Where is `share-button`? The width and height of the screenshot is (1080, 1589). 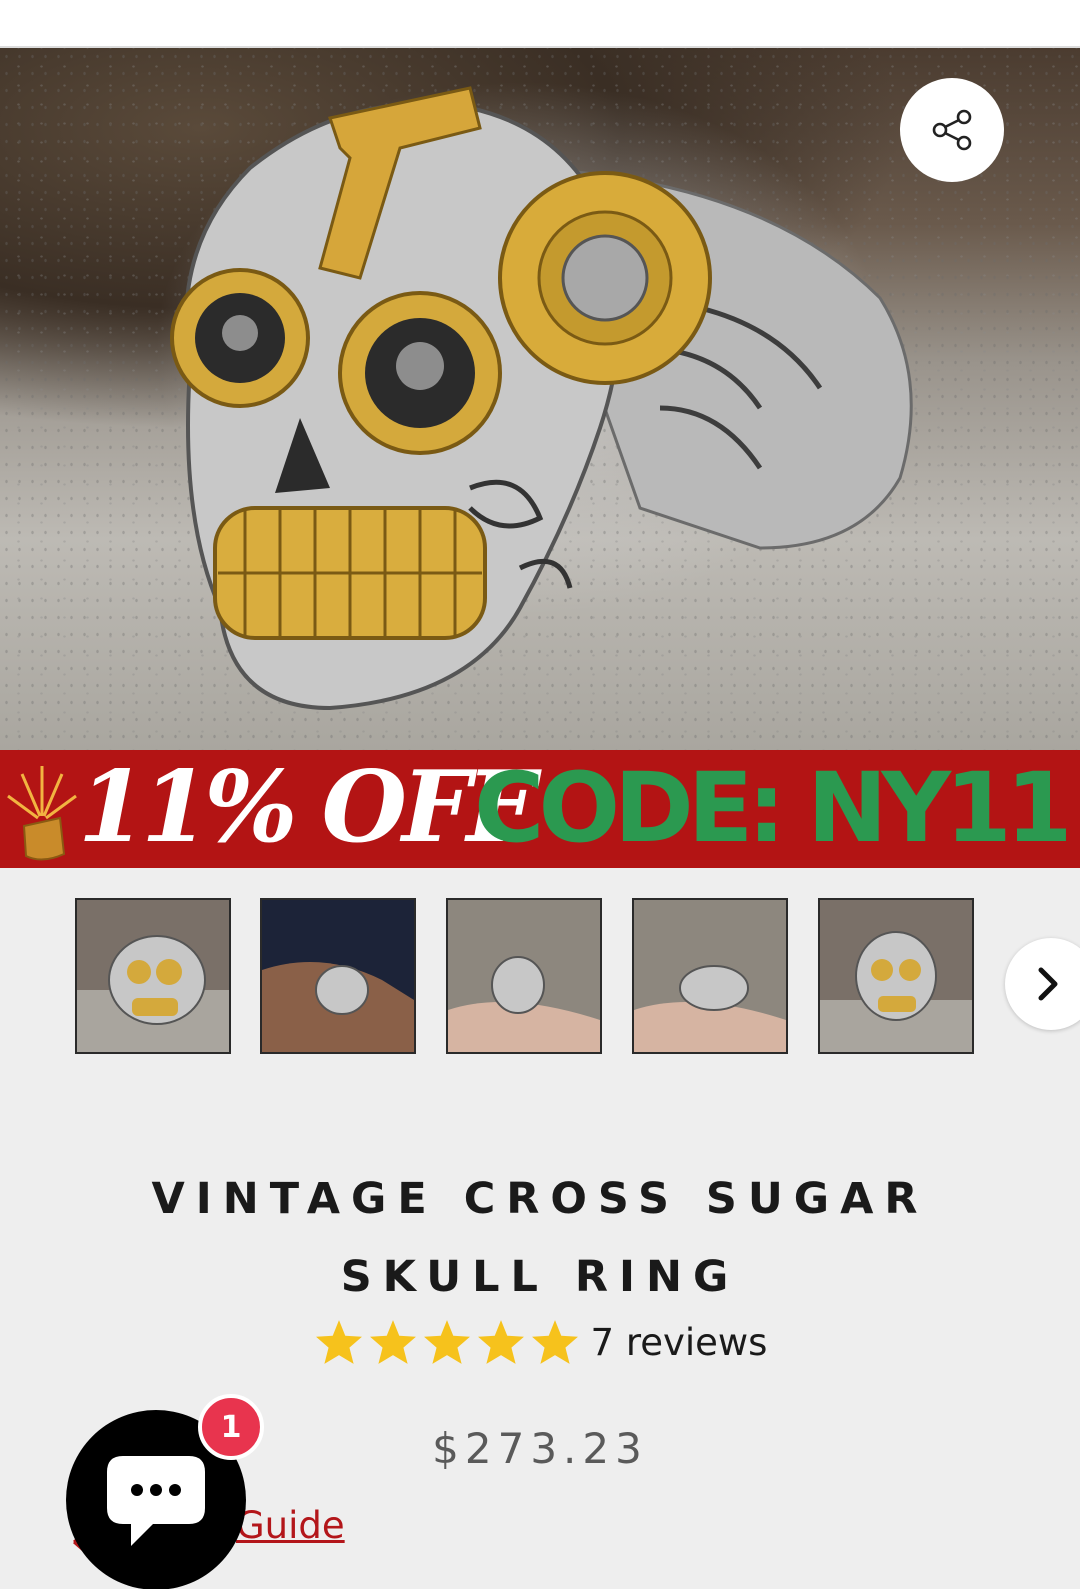 share-button is located at coordinates (952, 130).